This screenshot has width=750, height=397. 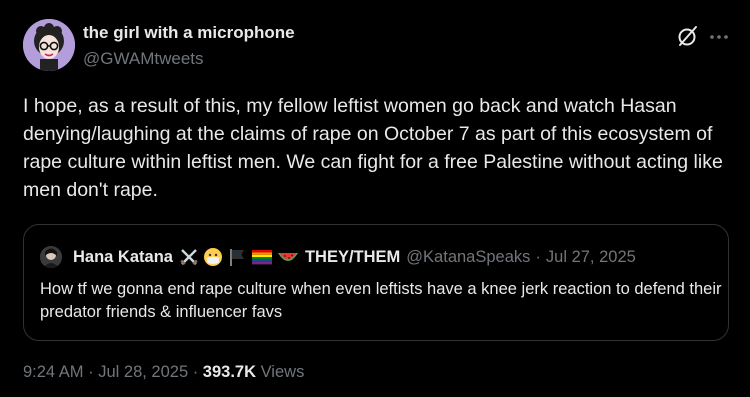 What do you see at coordinates (143, 372) in the screenshot?
I see `tweet-date: Jul 28, 2025` at bounding box center [143, 372].